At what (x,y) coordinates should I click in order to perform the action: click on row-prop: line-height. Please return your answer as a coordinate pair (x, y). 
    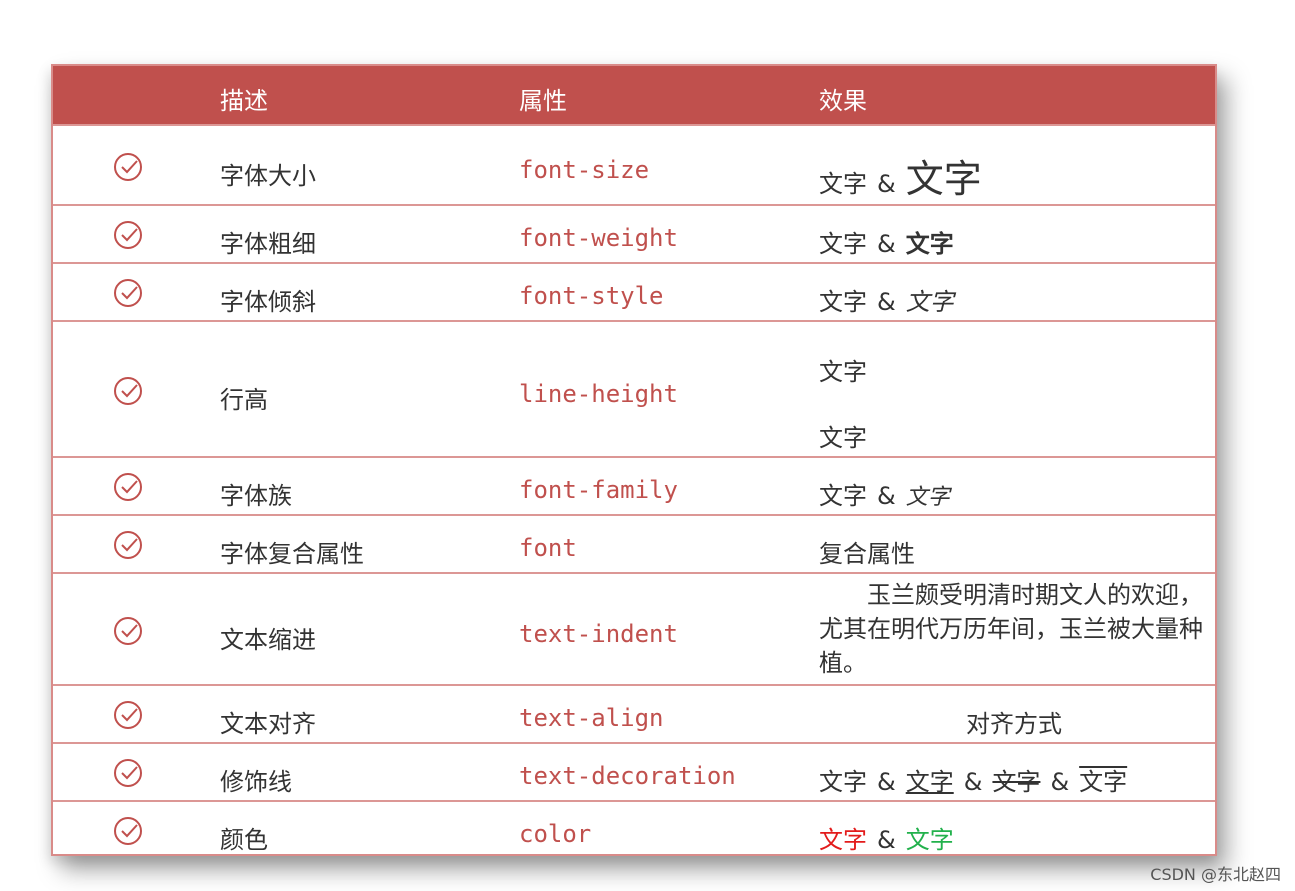
    Looking at the image, I should click on (598, 394).